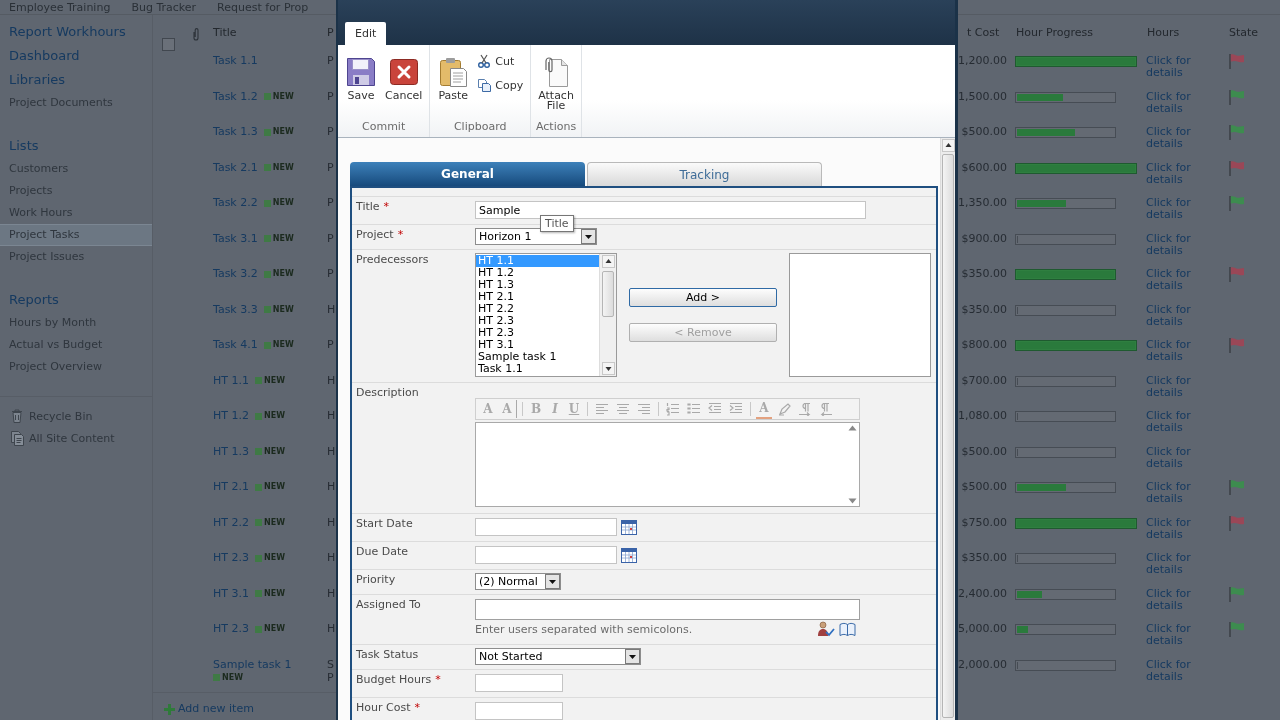 This screenshot has height=720, width=1280. Describe the element at coordinates (235, 61) in the screenshot. I see `task-title-link: Task 1.1` at that location.